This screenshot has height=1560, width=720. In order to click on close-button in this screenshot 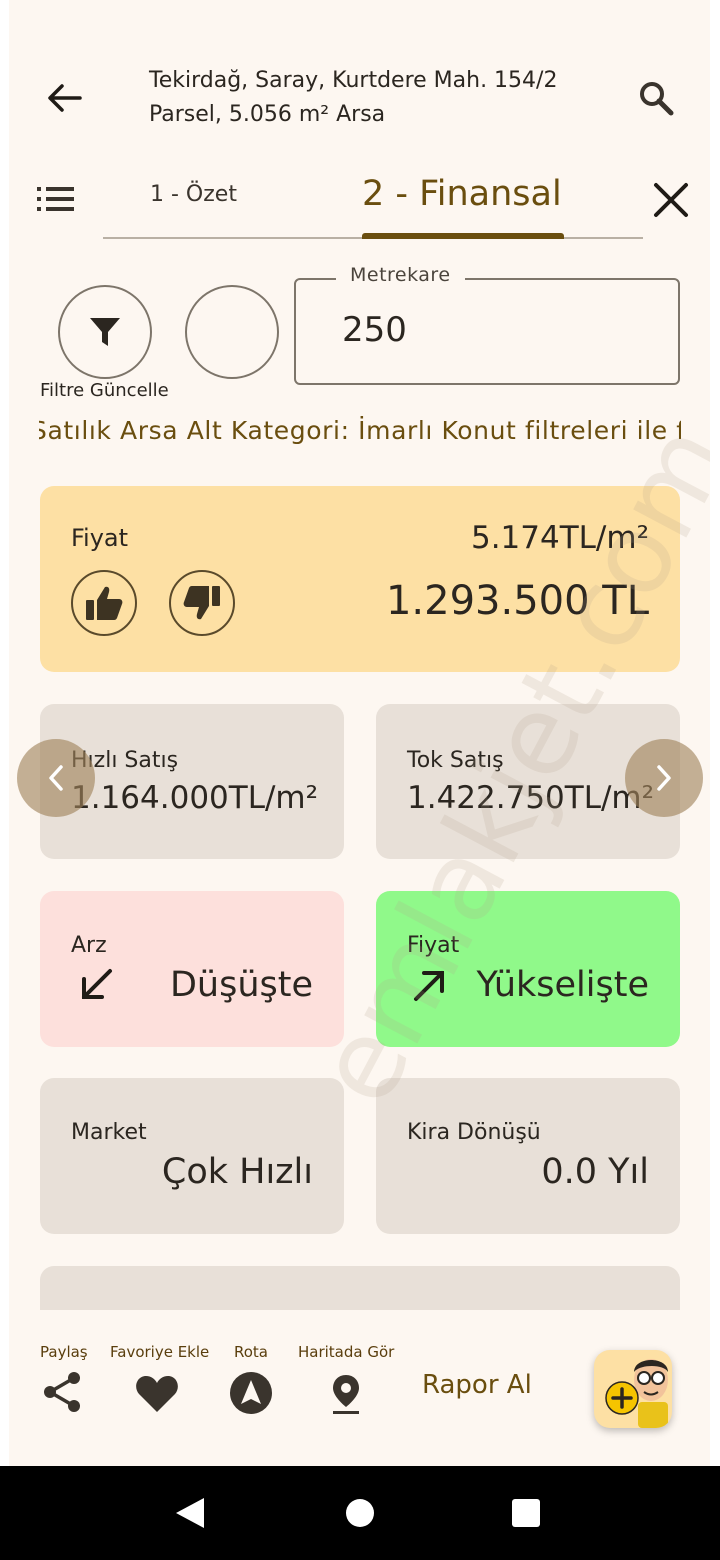, I will do `click(671, 200)`.